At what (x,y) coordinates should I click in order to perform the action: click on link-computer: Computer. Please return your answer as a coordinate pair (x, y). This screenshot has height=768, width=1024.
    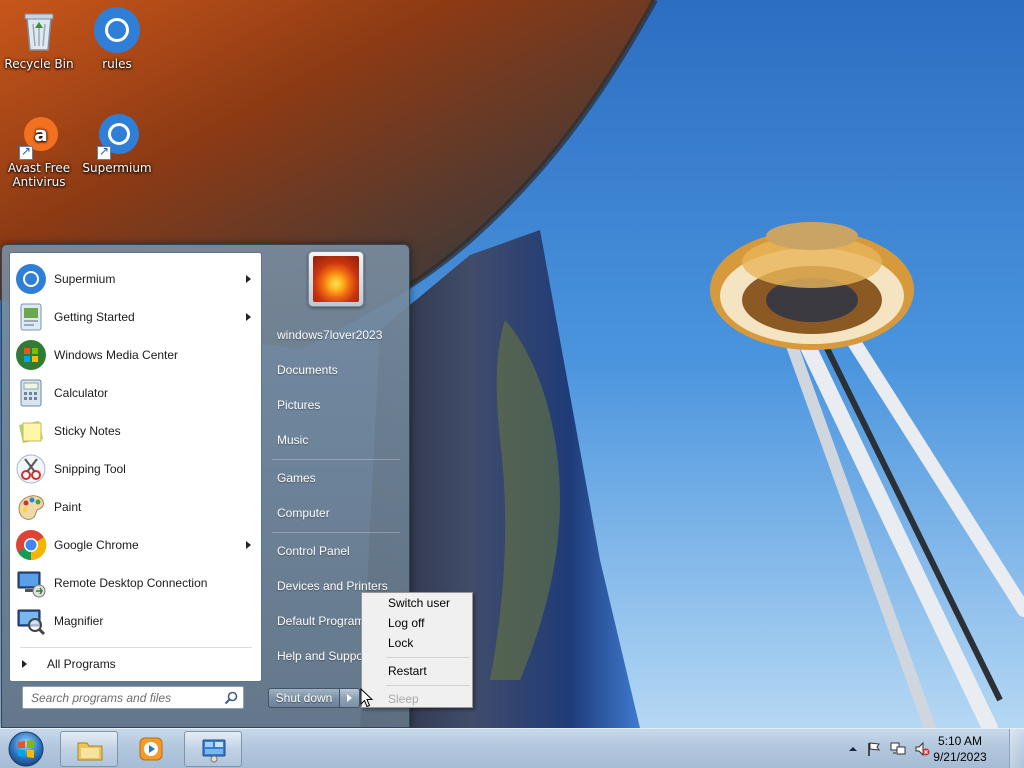
    Looking at the image, I should click on (303, 513).